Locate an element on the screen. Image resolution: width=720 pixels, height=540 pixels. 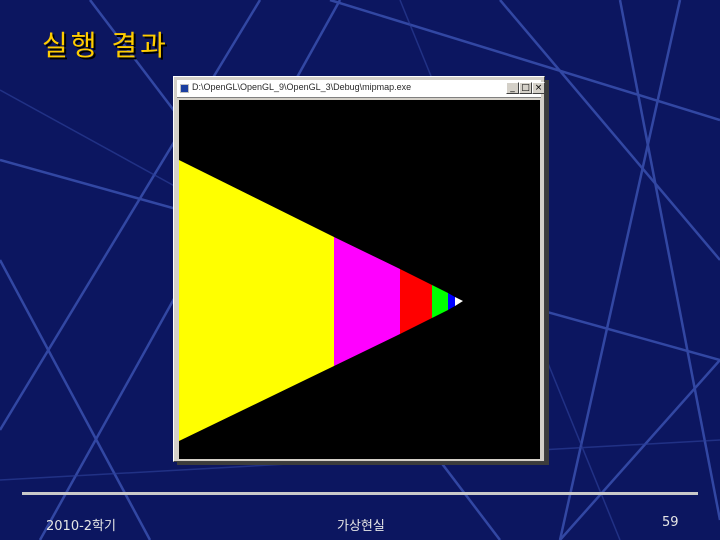
maximize-icon: □ is located at coordinates (525, 88).